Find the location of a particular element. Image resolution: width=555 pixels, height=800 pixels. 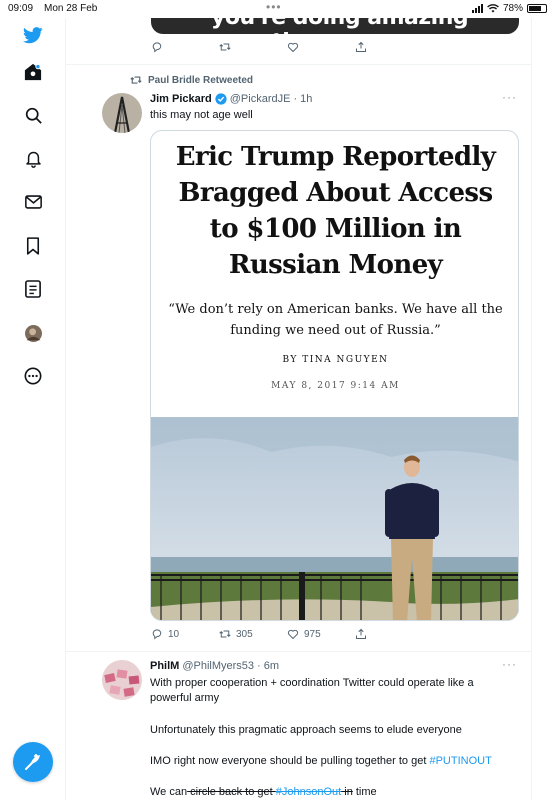

social-context: Paul Bridle Retweeted is located at coordinates (191, 80).